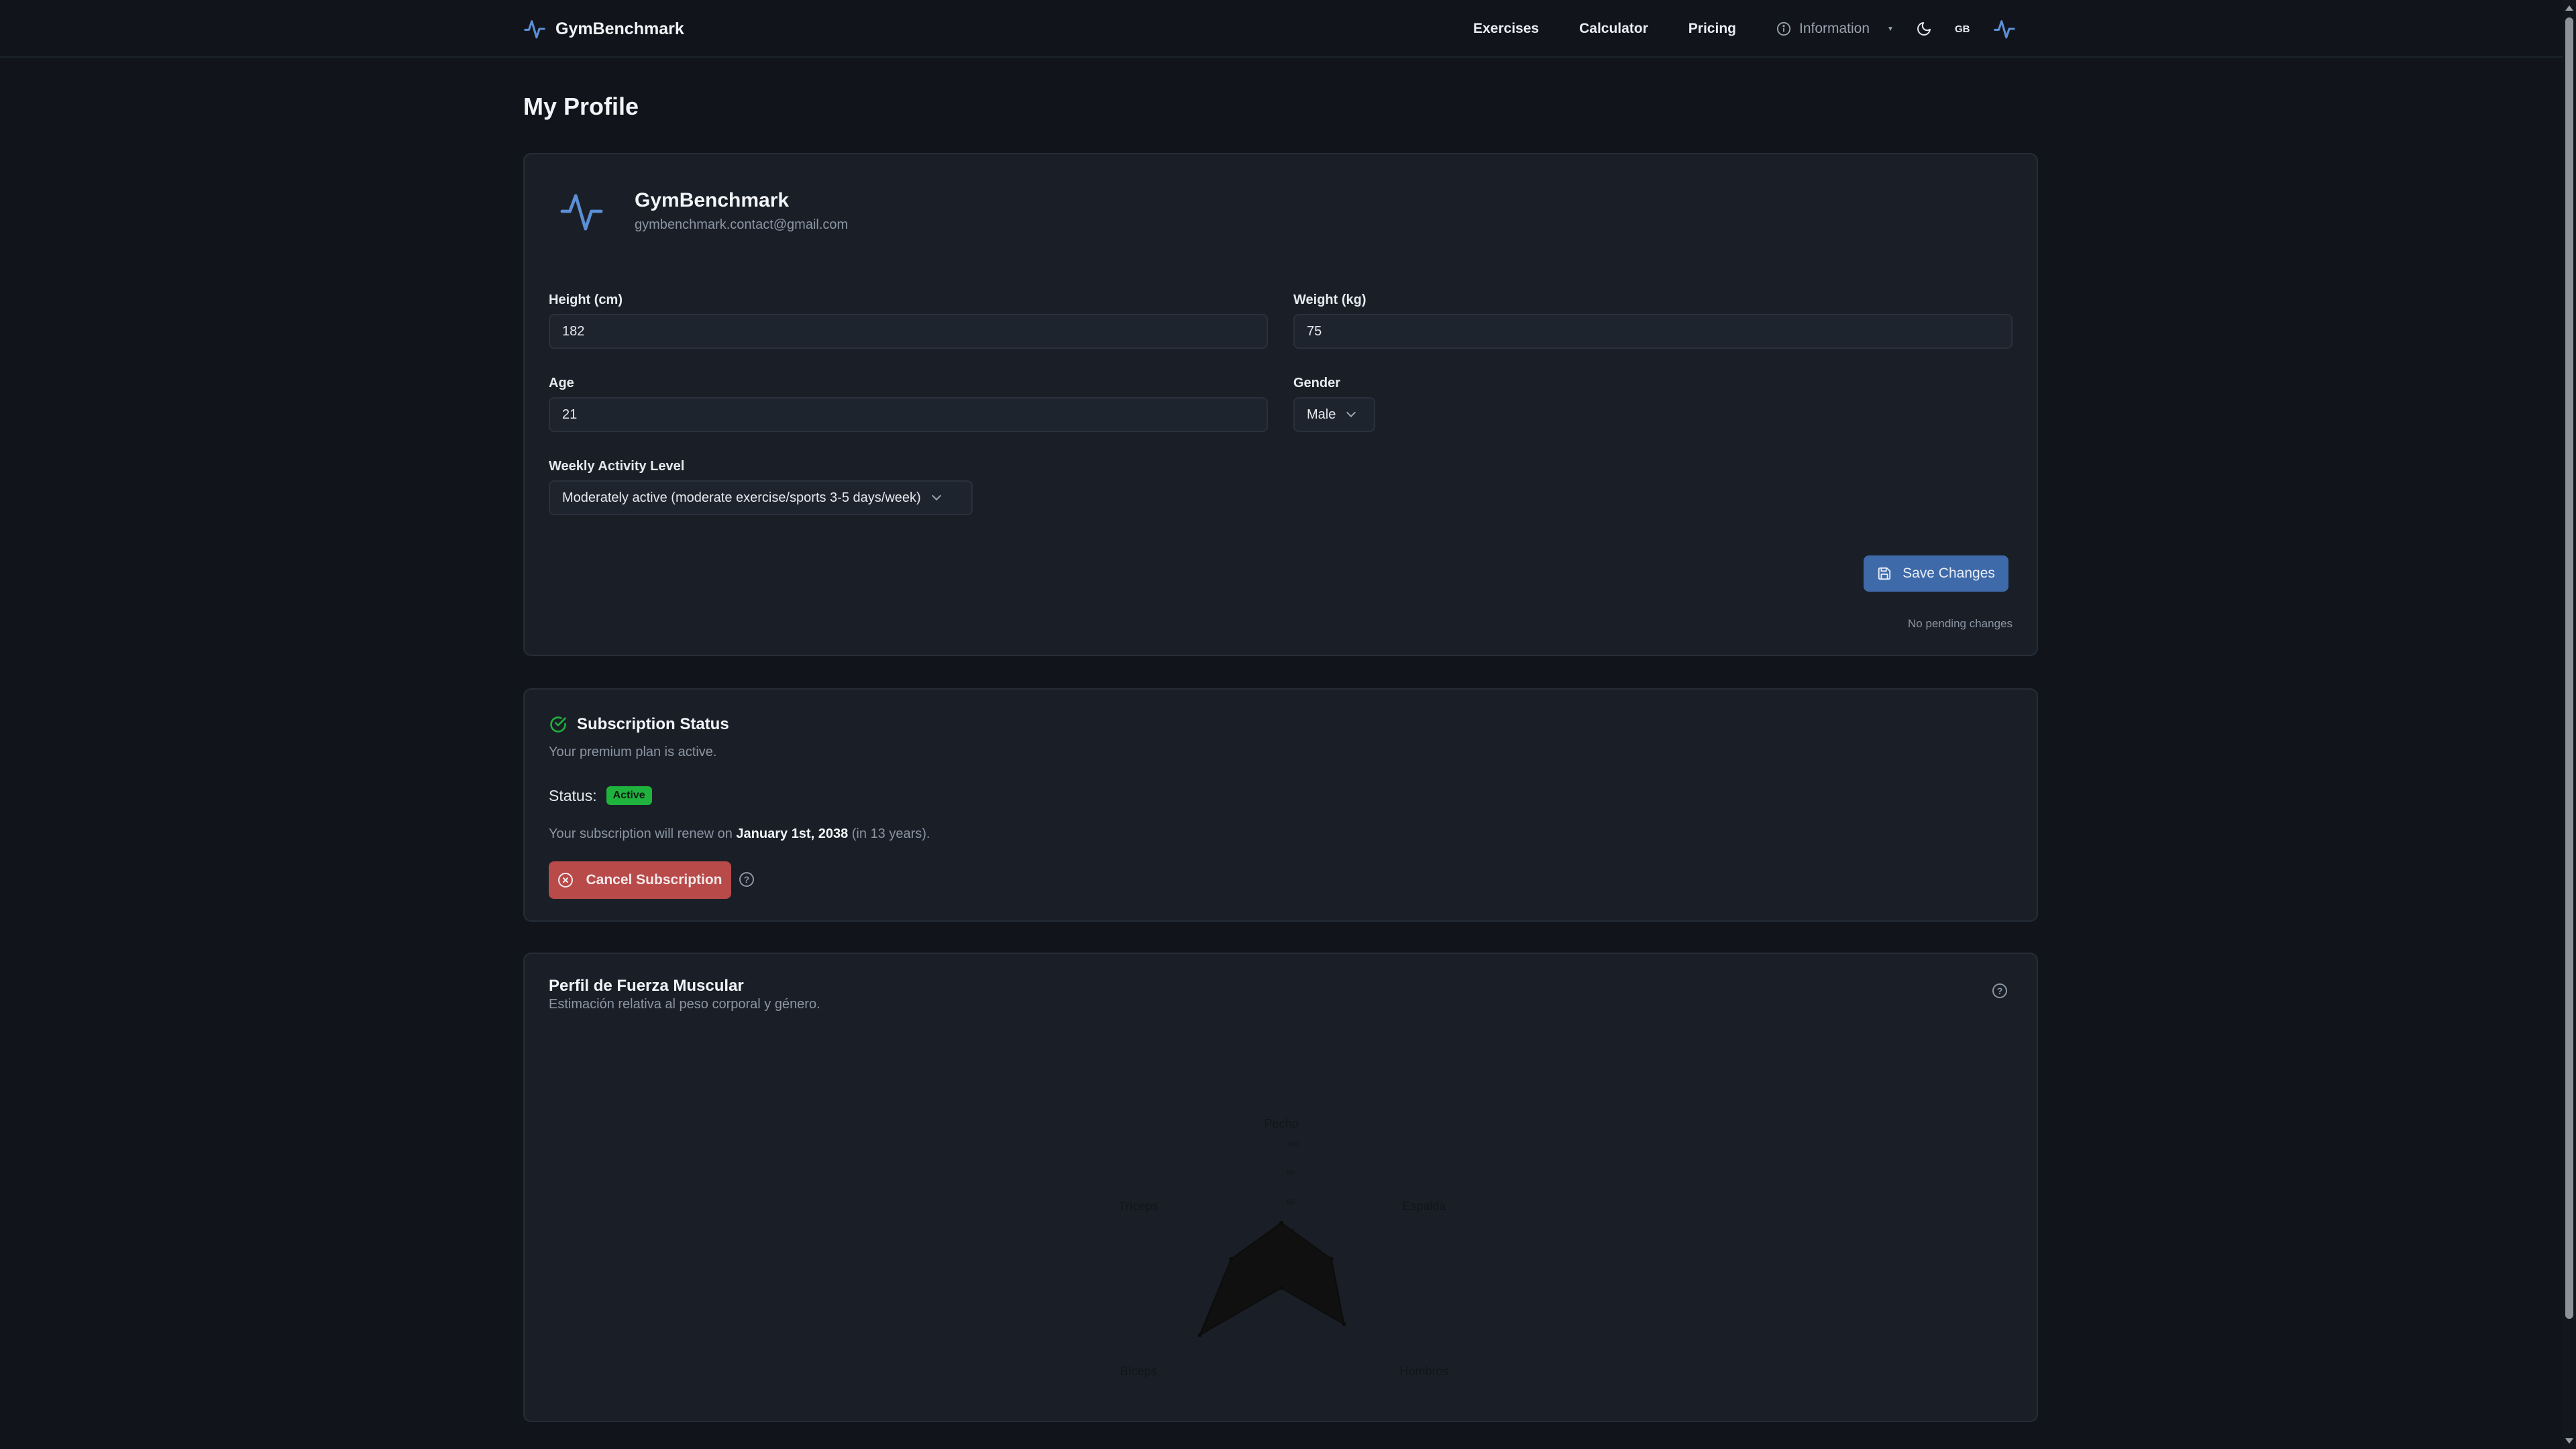  Describe the element at coordinates (558, 724) in the screenshot. I see `check-circle-icon` at that location.